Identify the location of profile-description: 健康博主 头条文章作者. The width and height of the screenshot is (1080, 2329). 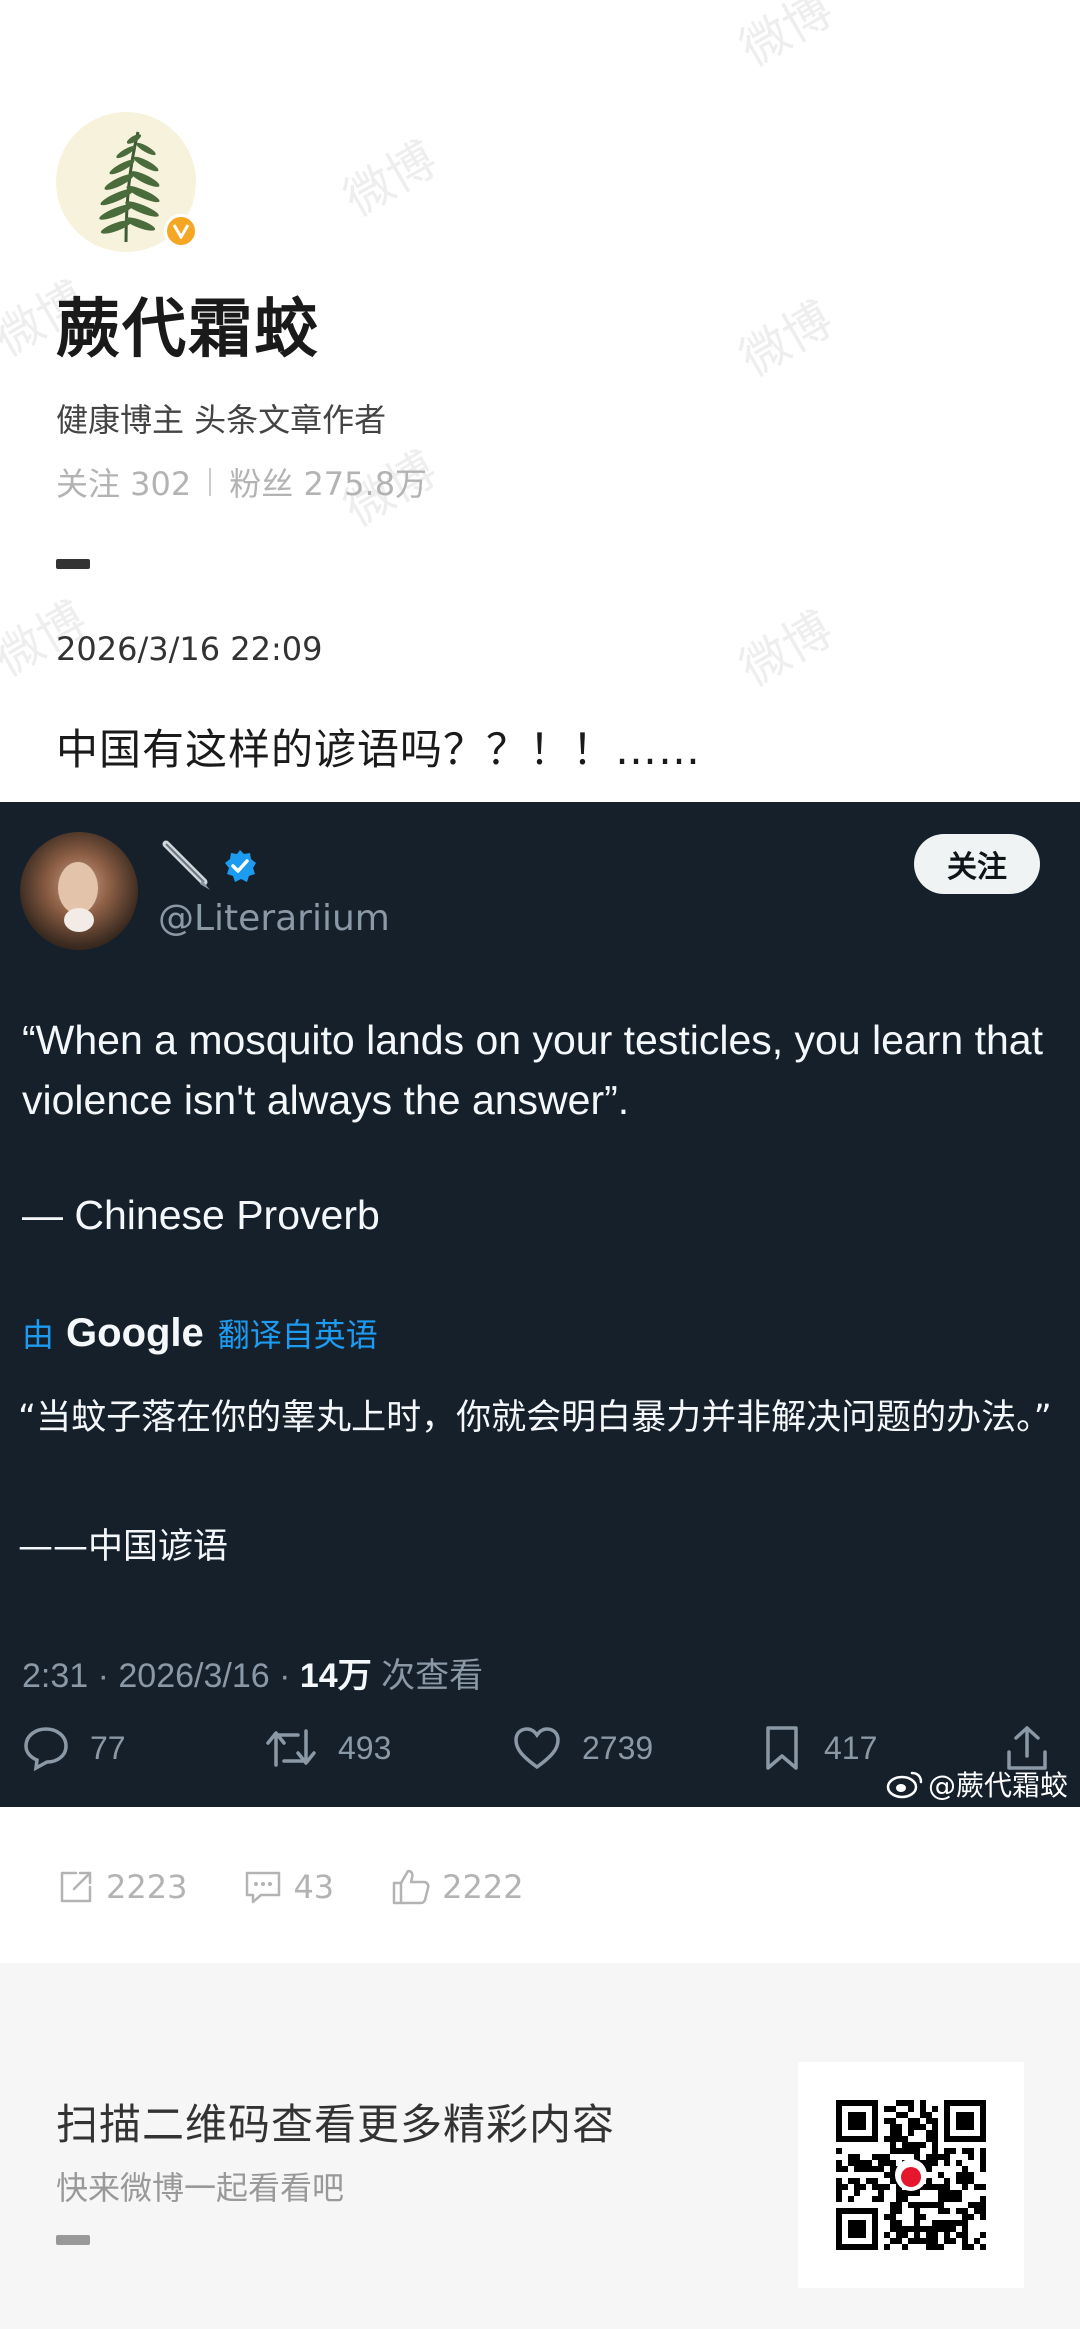
(221, 420).